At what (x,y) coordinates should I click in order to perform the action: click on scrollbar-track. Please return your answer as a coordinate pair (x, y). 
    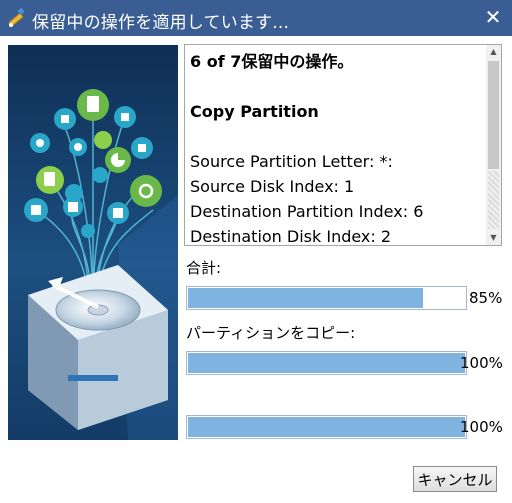
    Looking at the image, I should click on (493, 200).